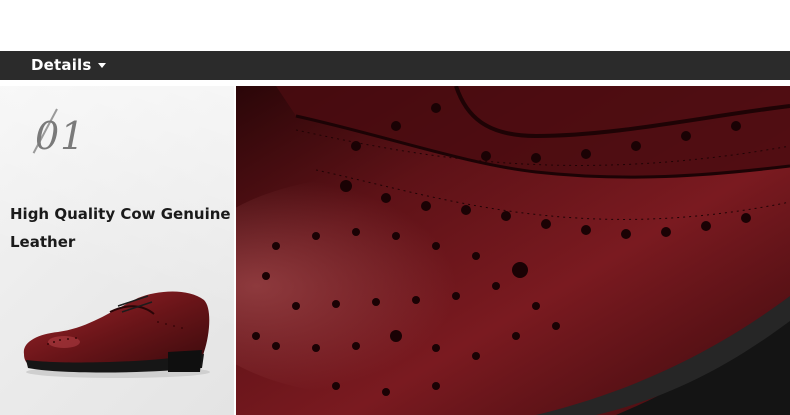 The height and width of the screenshot is (415, 790). Describe the element at coordinates (120, 228) in the screenshot. I see `feature-title: High Quality Cow Genuine Leather` at that location.